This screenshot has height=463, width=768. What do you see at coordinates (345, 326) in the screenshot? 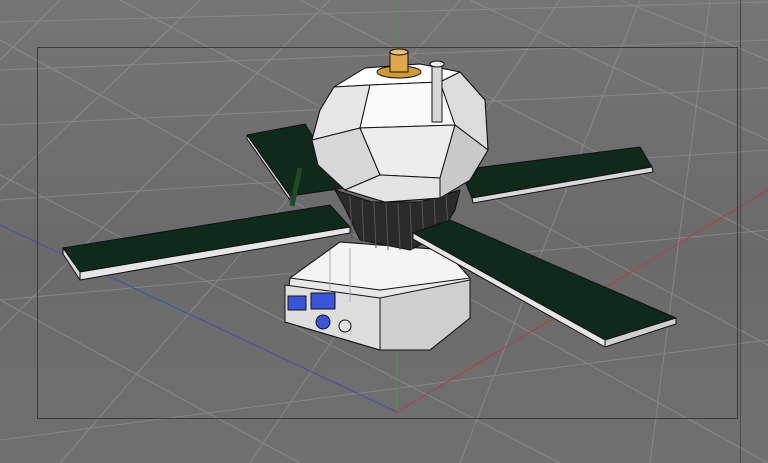
I see `base-gear-icon` at bounding box center [345, 326].